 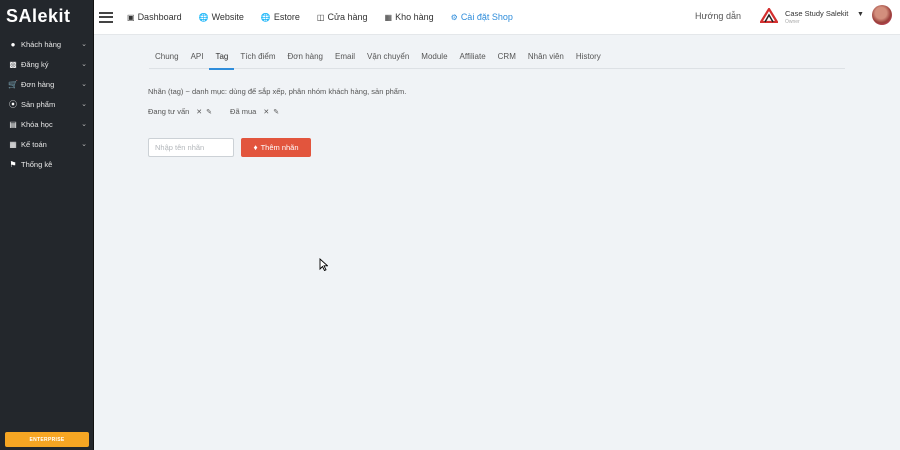 I want to click on add-tag-button: ♦ Thêm nhãn, so click(x=276, y=147).